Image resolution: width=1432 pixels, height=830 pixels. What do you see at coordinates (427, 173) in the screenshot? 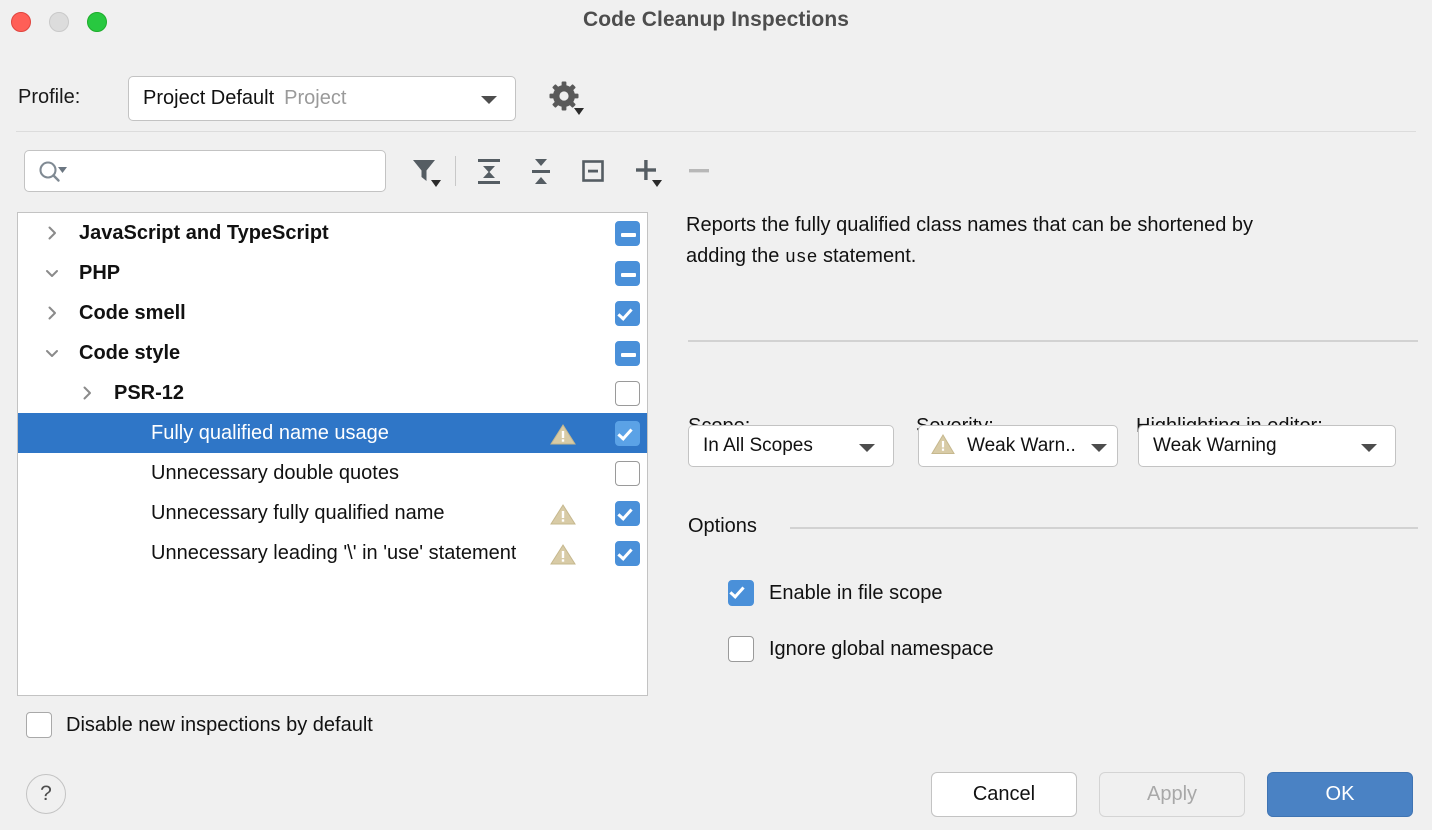
I see `filter-icon` at bounding box center [427, 173].